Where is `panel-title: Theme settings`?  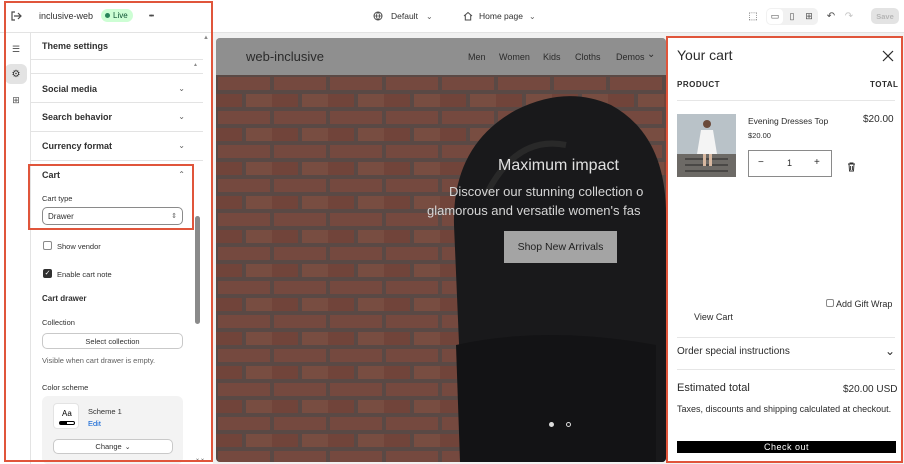
panel-title: Theme settings is located at coordinates (75, 46).